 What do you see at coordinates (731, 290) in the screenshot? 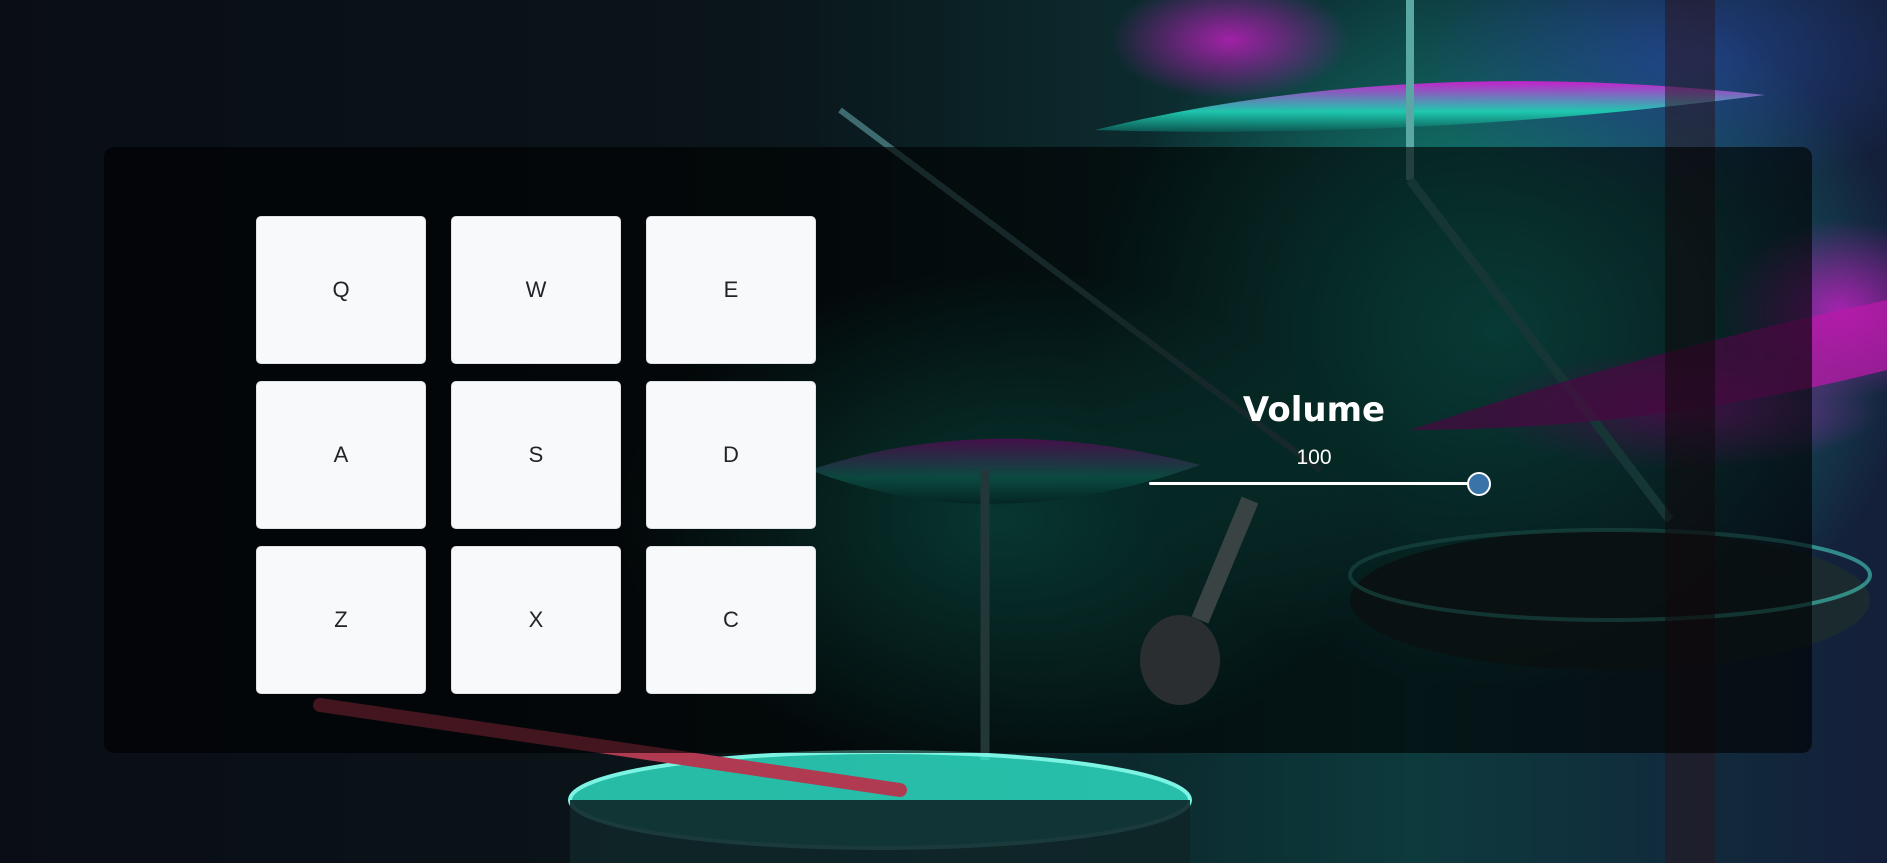
I see `drum-pad-e: E` at bounding box center [731, 290].